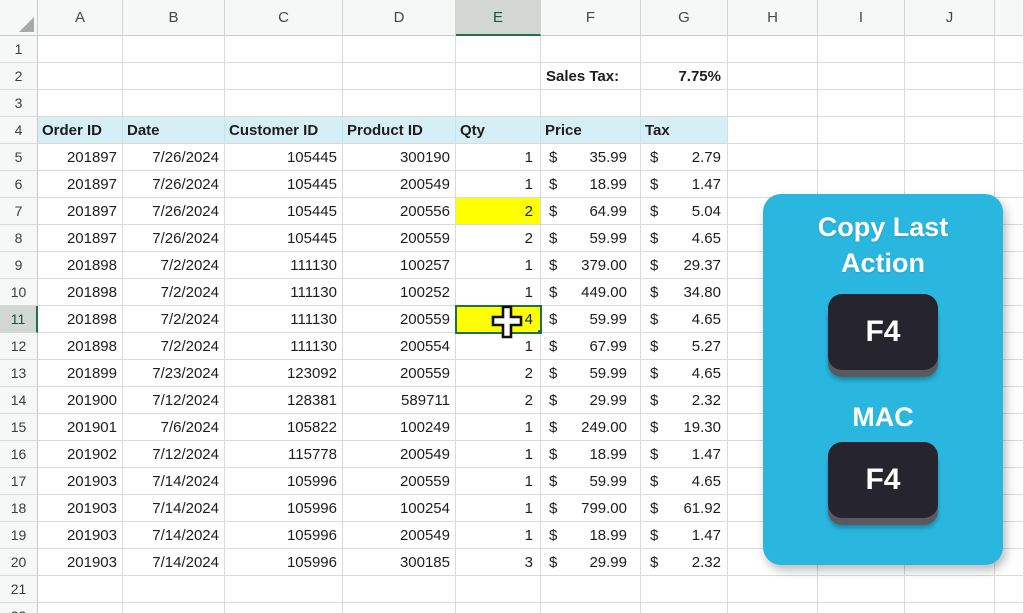 The width and height of the screenshot is (1024, 613). I want to click on selection-fill-handle, so click(538, 330).